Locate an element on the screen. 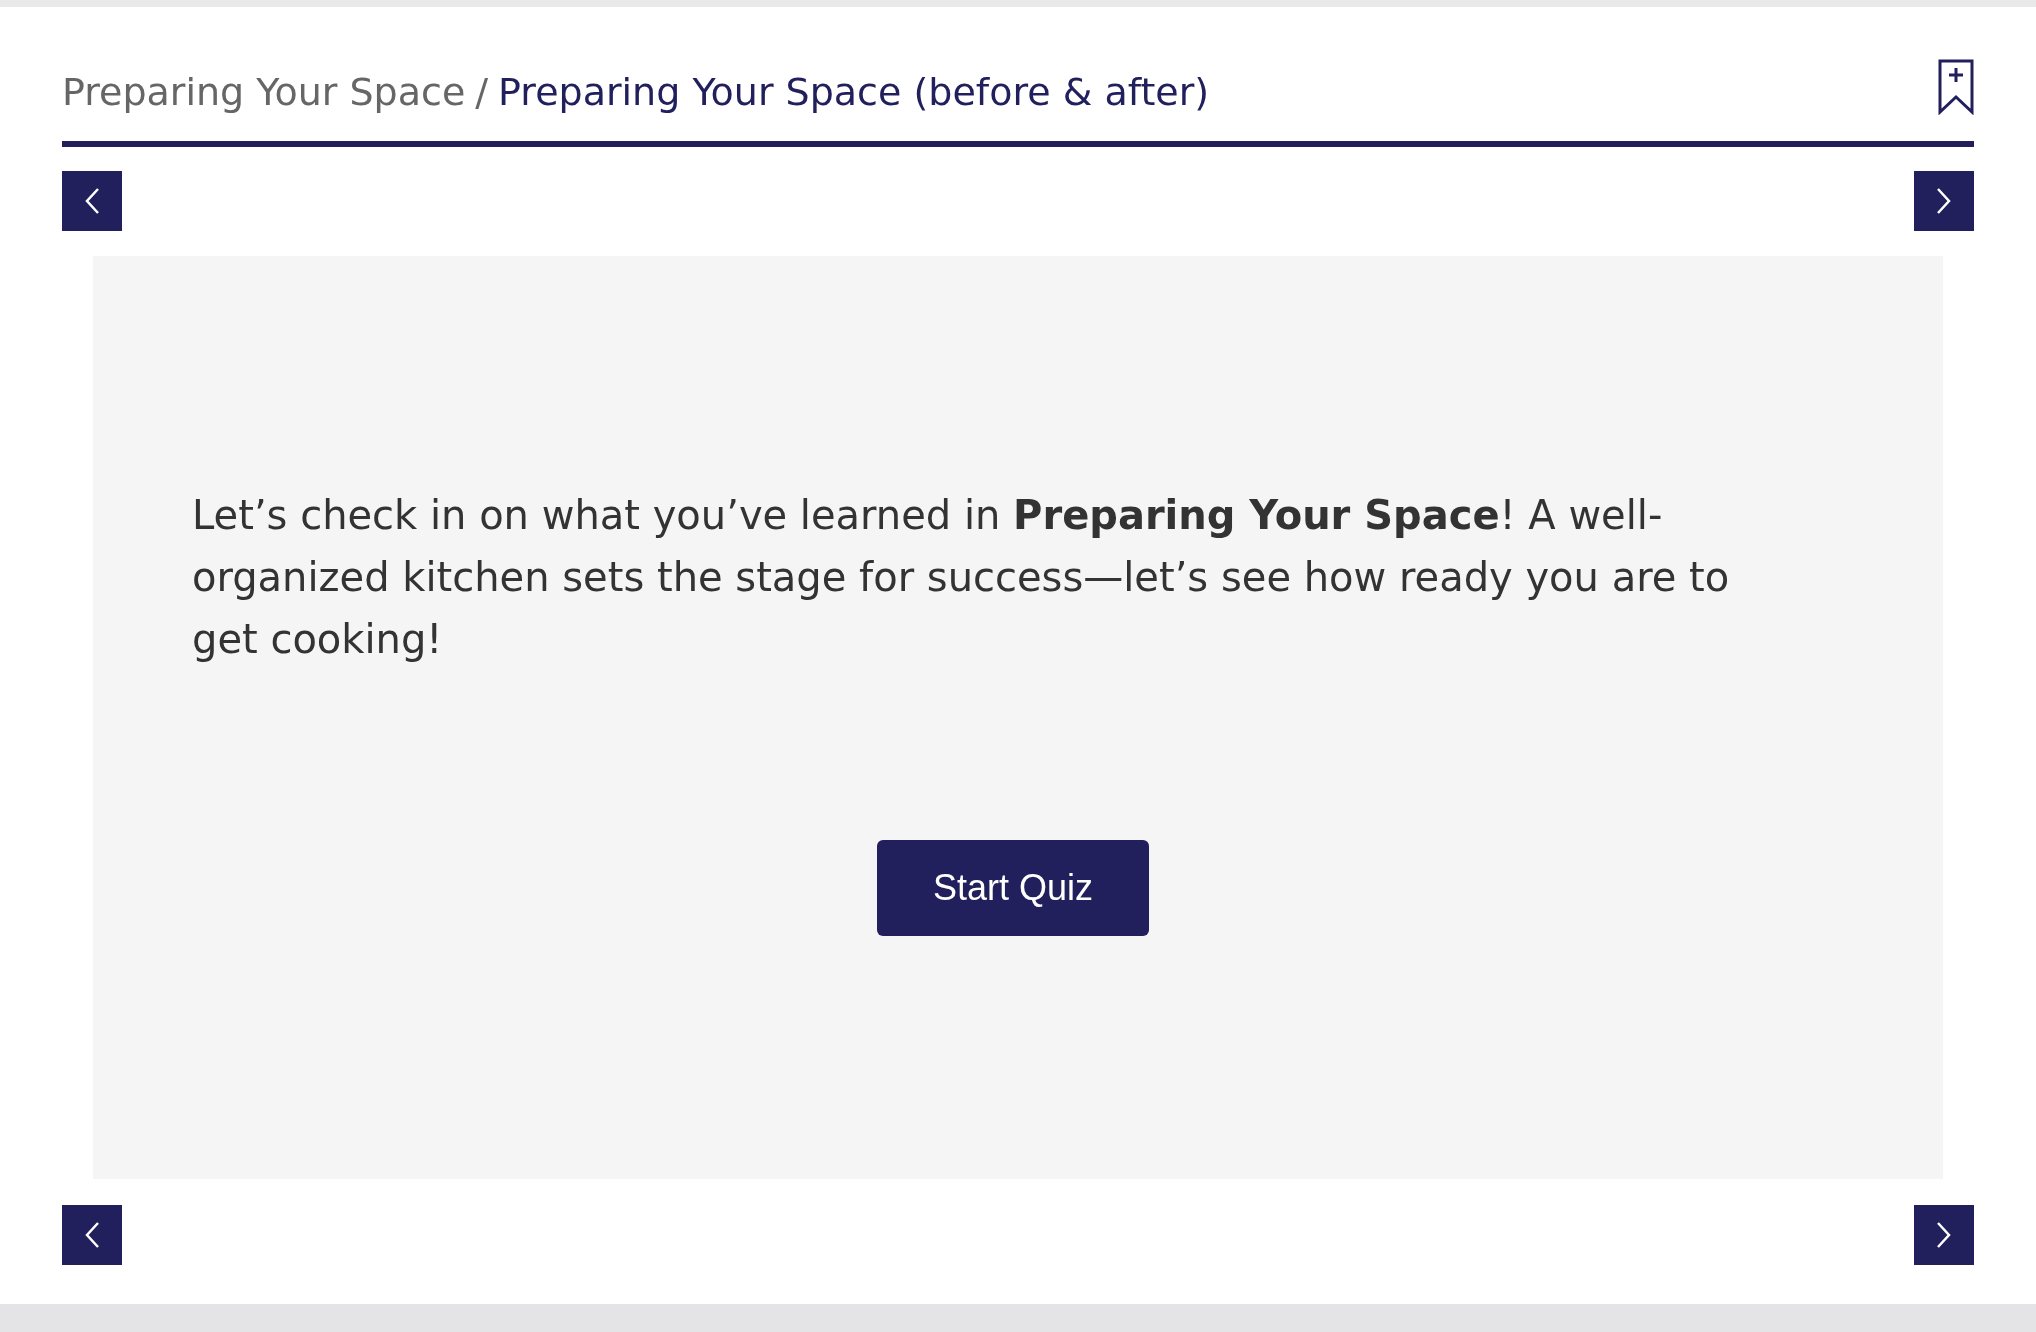  breadcrumb-current: Preparing Your Space (before & after) is located at coordinates (854, 92).